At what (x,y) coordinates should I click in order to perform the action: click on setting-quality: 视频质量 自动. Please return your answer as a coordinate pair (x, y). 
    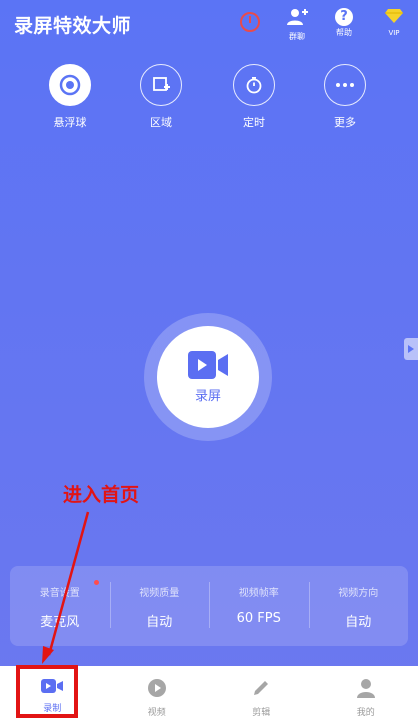
    Looking at the image, I should click on (159, 606).